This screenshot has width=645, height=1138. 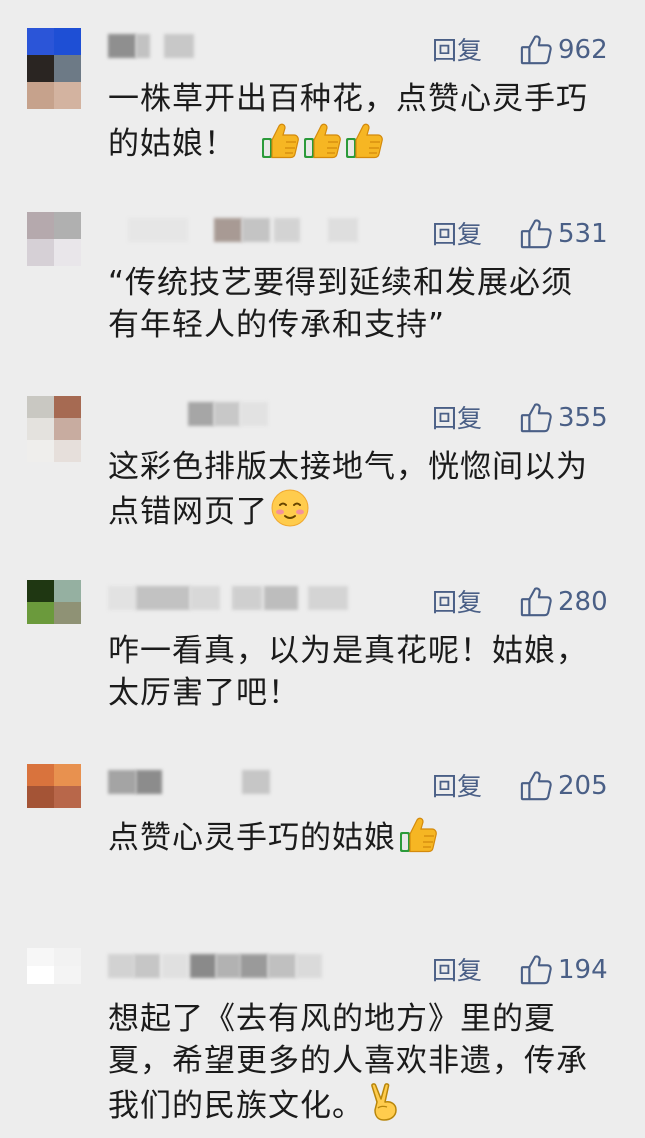 I want to click on like-count: 280, so click(x=583, y=602).